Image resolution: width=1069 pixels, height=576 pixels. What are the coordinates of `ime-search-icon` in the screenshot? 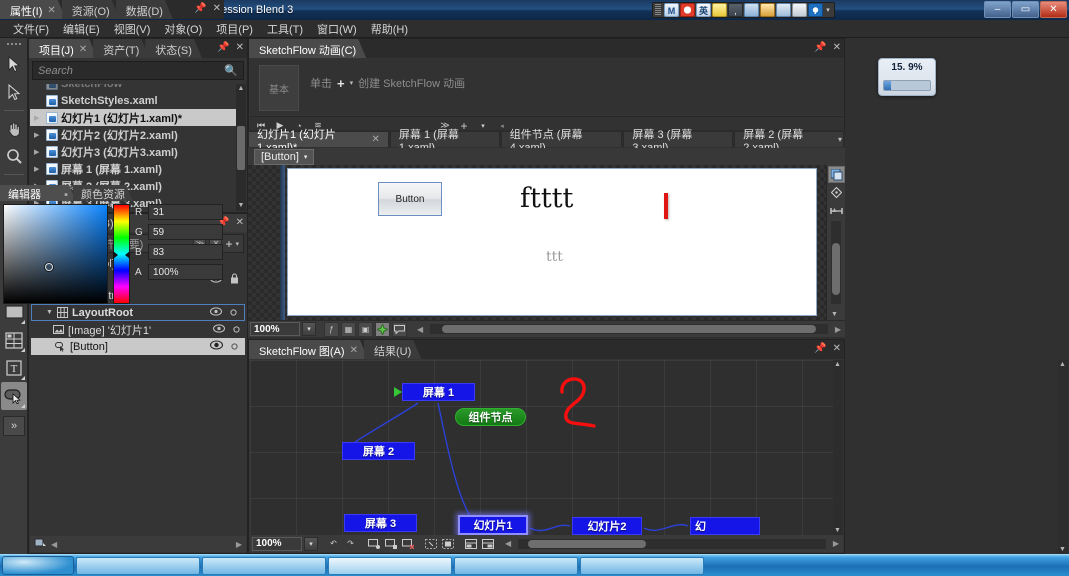 It's located at (783, 10).